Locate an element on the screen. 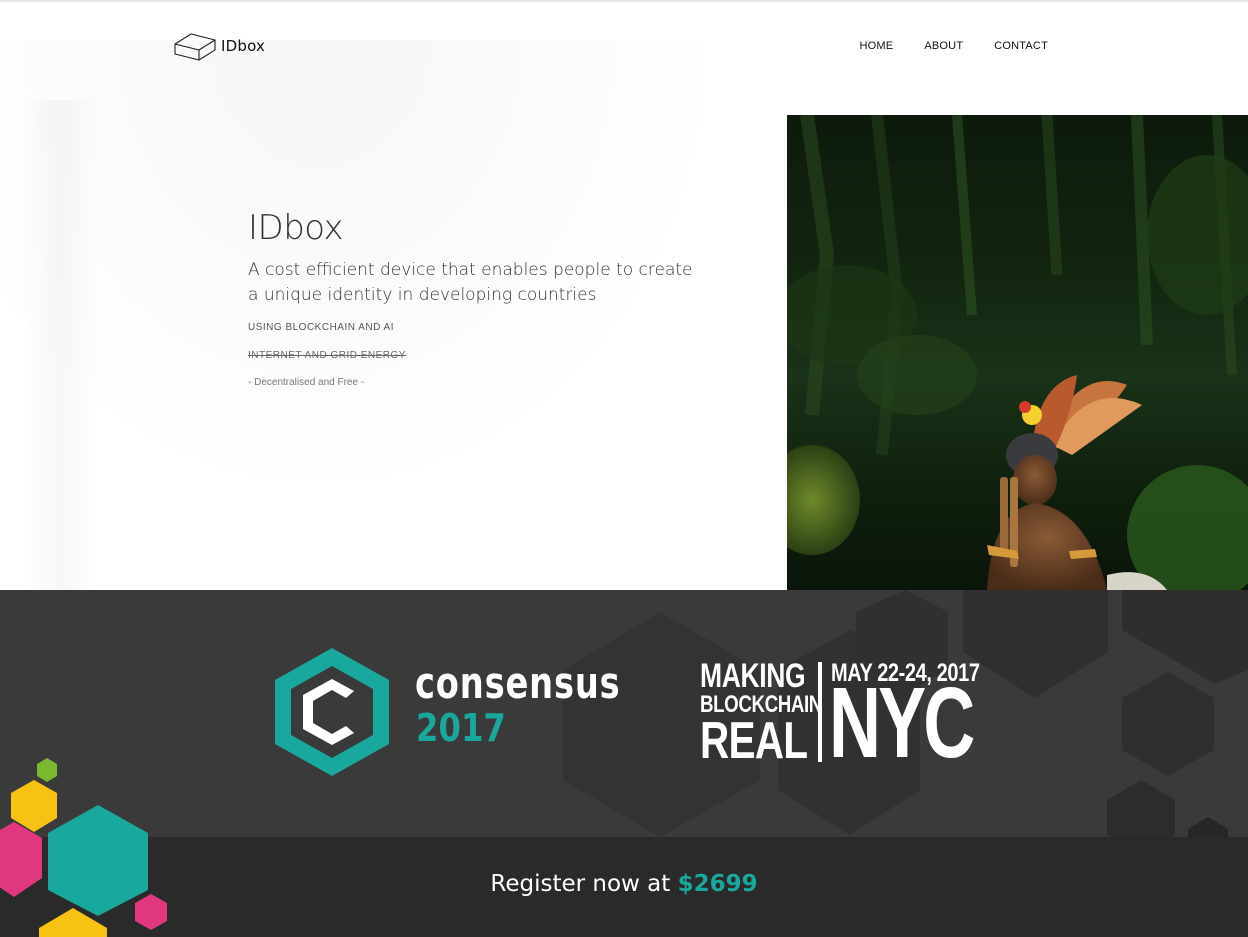 Image resolution: width=1248 pixels, height=937 pixels. hero-shadow-left is located at coordinates (60, 345).